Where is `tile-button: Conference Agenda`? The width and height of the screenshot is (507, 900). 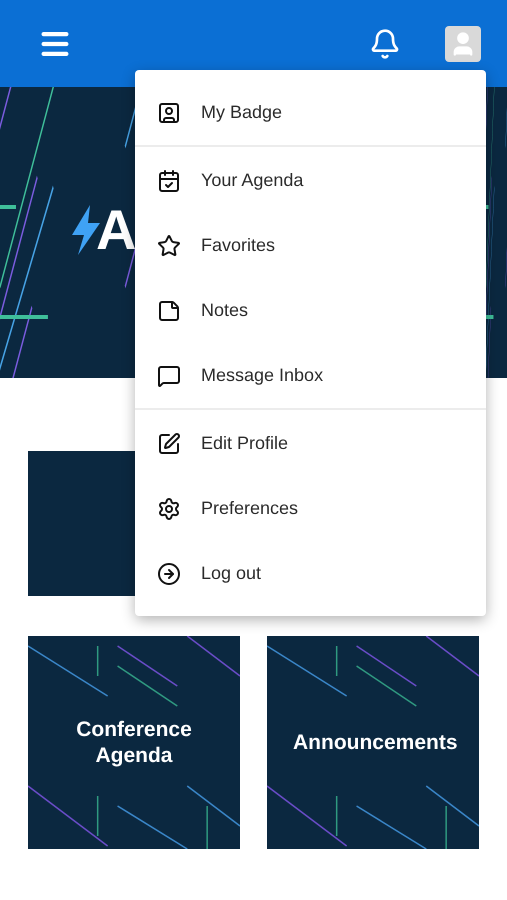
tile-button: Conference Agenda is located at coordinates (134, 742).